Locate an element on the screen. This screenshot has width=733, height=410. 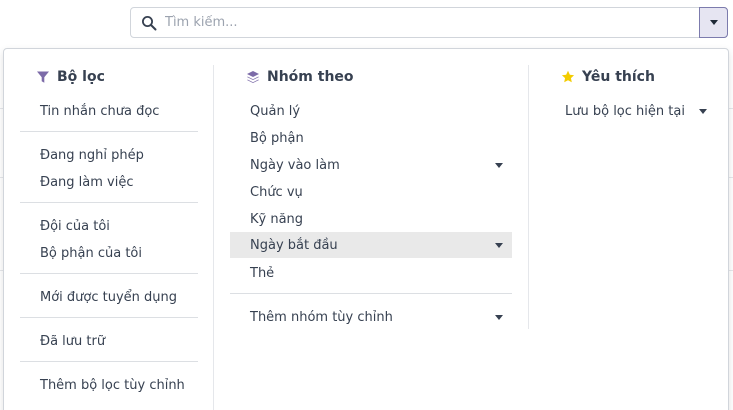
star-icon is located at coordinates (568, 76).